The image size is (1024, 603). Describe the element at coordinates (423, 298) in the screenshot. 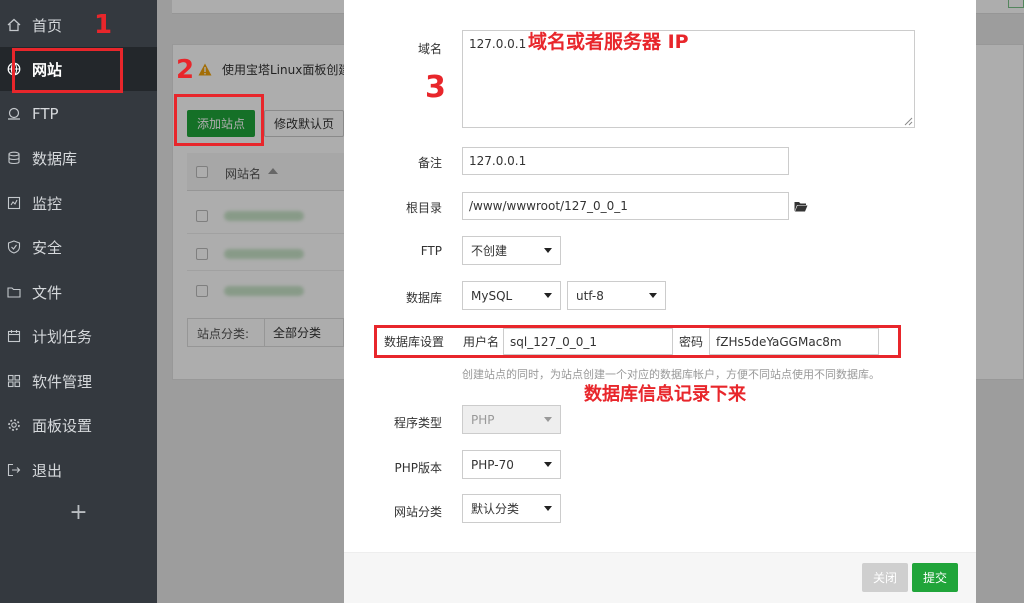

I see `database-label: 数据库` at that location.